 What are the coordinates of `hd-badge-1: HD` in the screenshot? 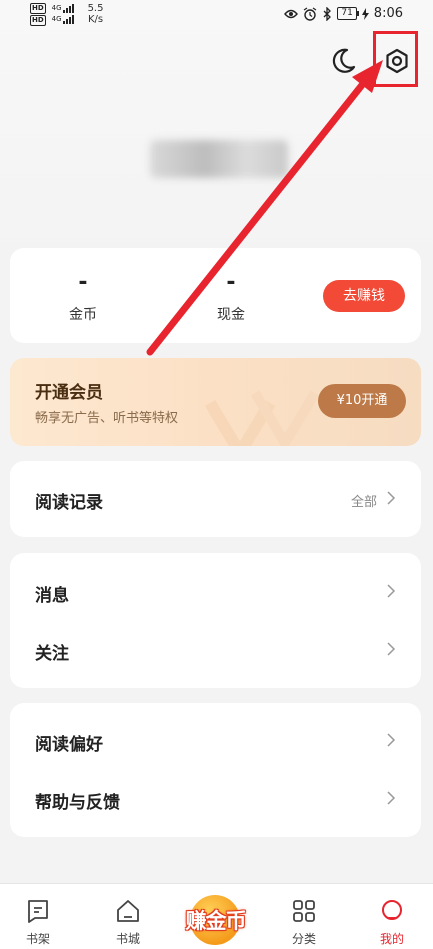 It's located at (38, 8).